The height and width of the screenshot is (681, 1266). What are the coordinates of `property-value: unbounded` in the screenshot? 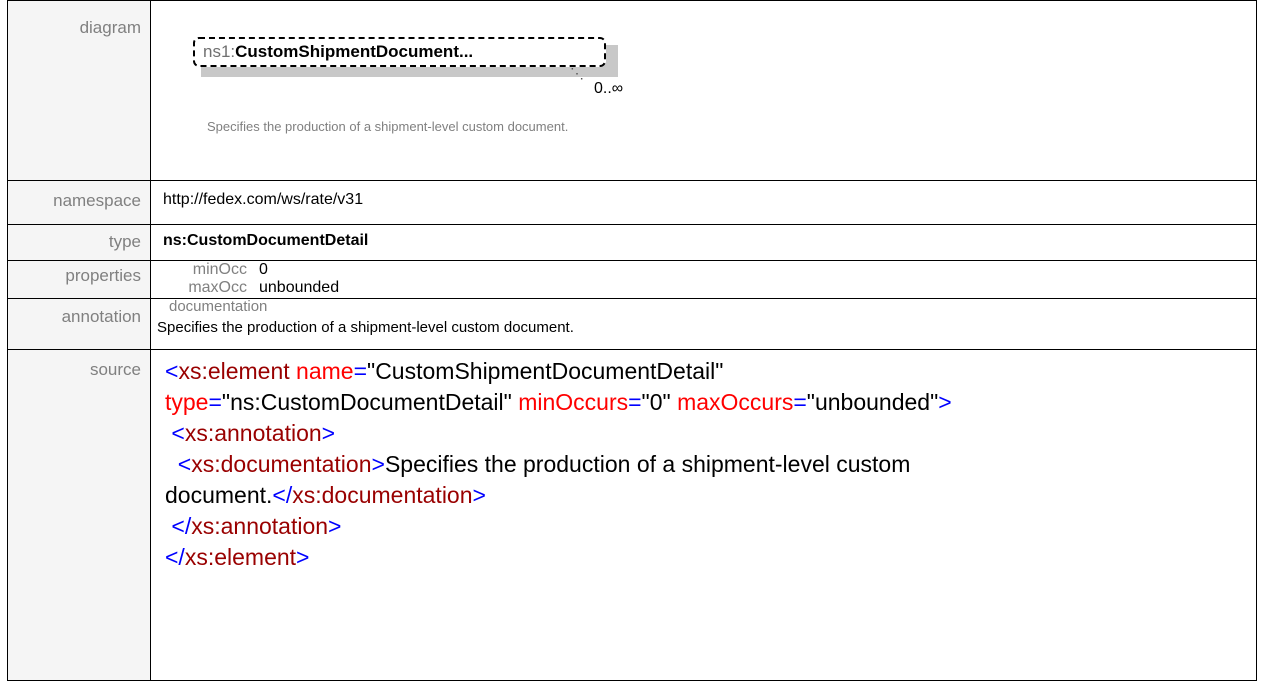 It's located at (299, 287).